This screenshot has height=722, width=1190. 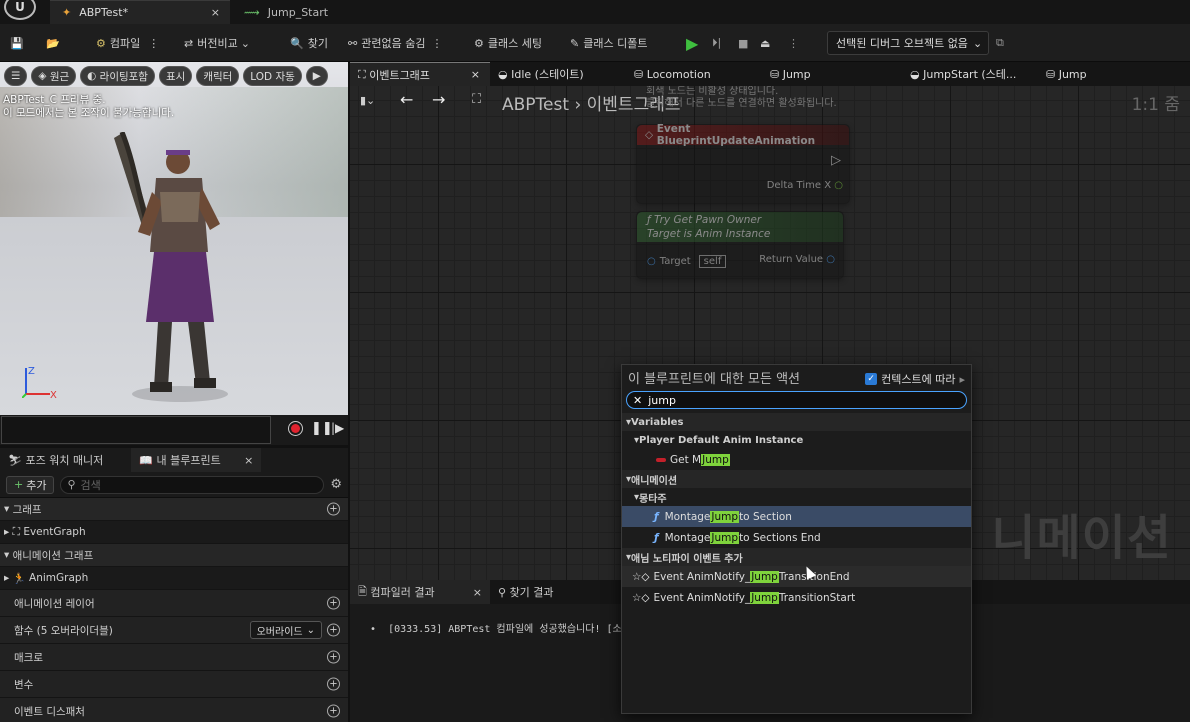 I want to click on category-functions: 함수 (5 오버라이더블) 오버라이드 ⌄ +, so click(x=174, y=630).